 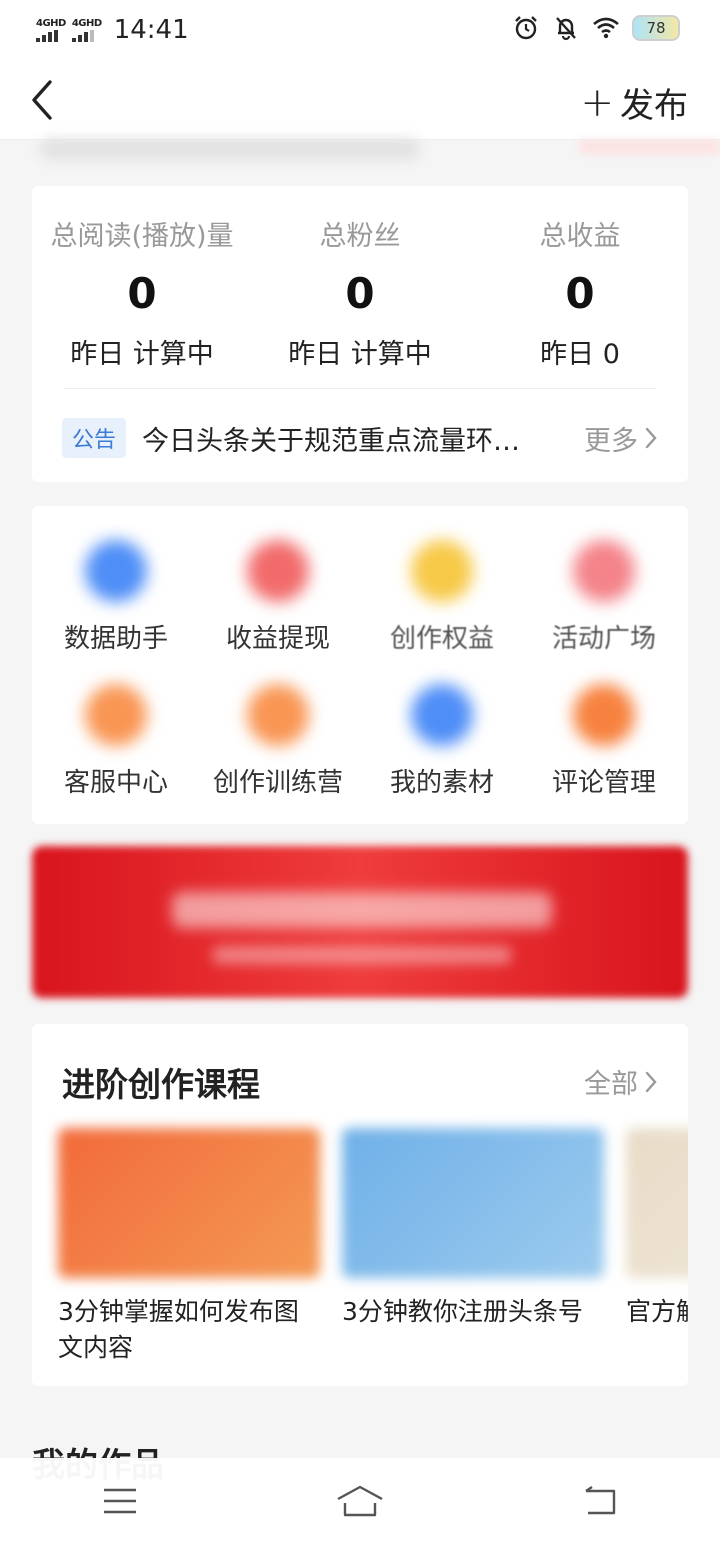 I want to click on courses-all-link: 全部, so click(x=621, y=1081).